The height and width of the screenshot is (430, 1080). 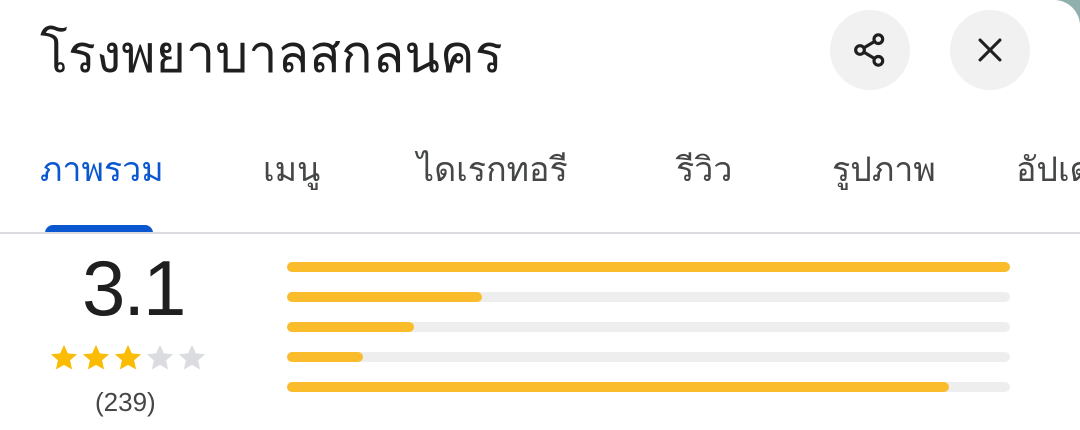 I want to click on close-button, so click(x=990, y=50).